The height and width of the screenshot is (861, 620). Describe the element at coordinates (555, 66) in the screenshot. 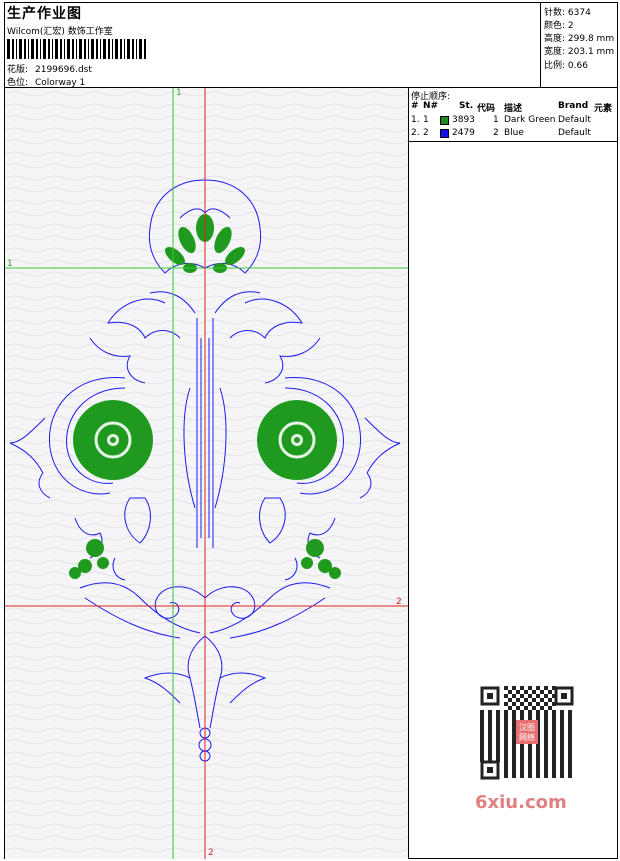

I see `stat-scale-label: 比例:` at that location.